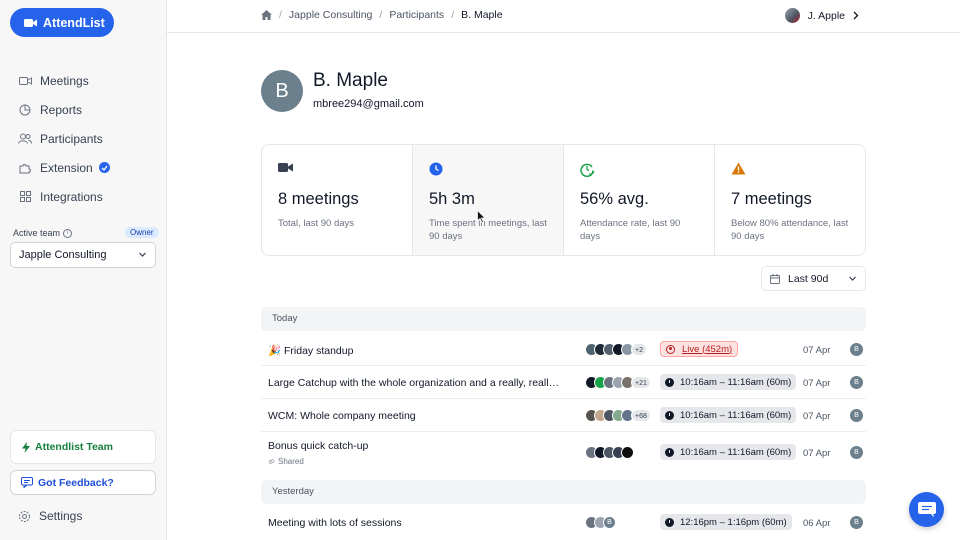 The height and width of the screenshot is (540, 960). I want to click on attendlist-team-card: Attendlist Team, so click(83, 447).